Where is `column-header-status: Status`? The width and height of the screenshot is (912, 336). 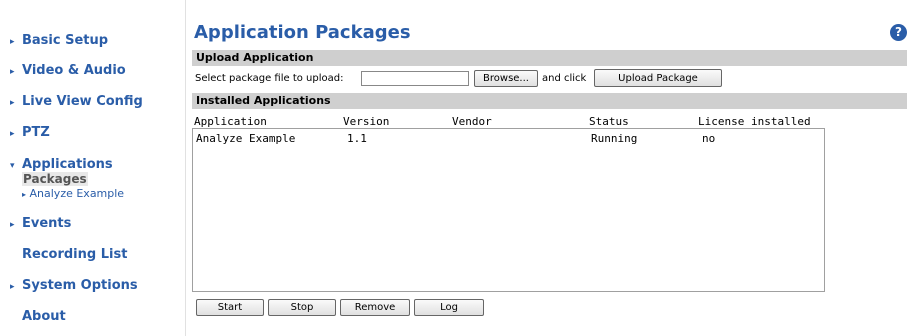 column-header-status: Status is located at coordinates (609, 121).